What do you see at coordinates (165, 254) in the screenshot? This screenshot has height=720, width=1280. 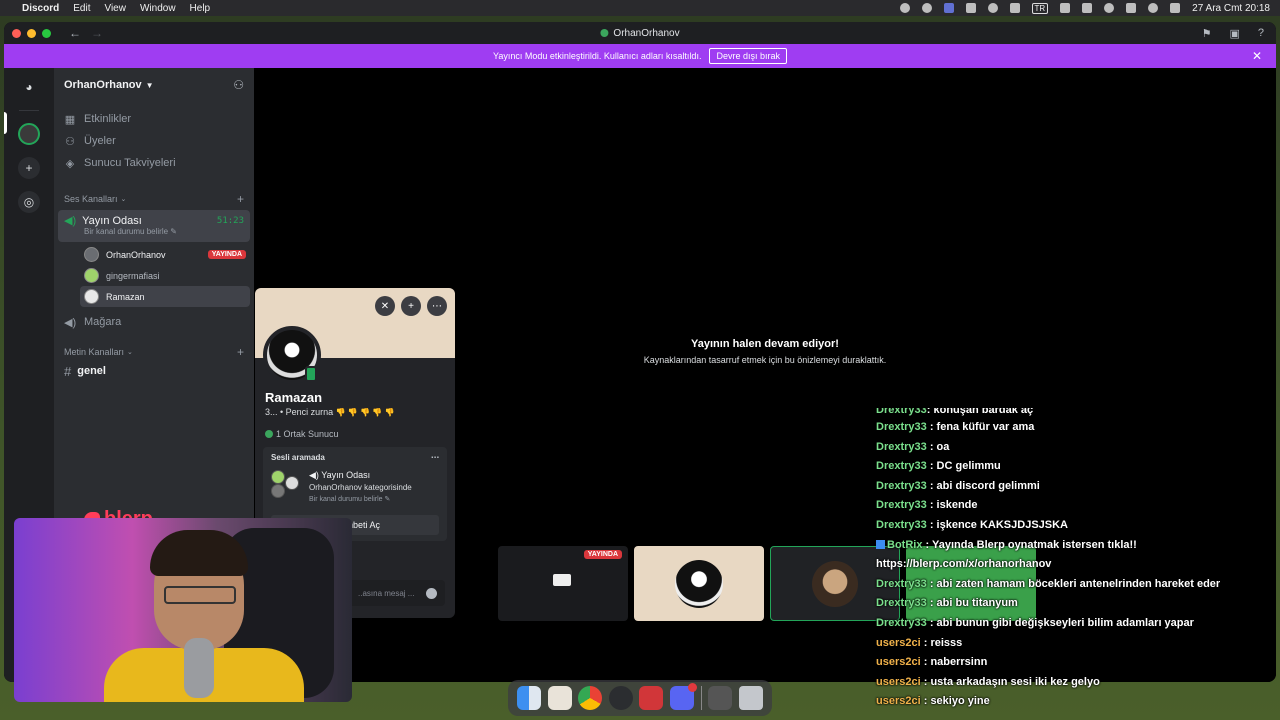 I see `voice-user-orhanorhanov: OrhanOrhanov YAYINDA` at bounding box center [165, 254].